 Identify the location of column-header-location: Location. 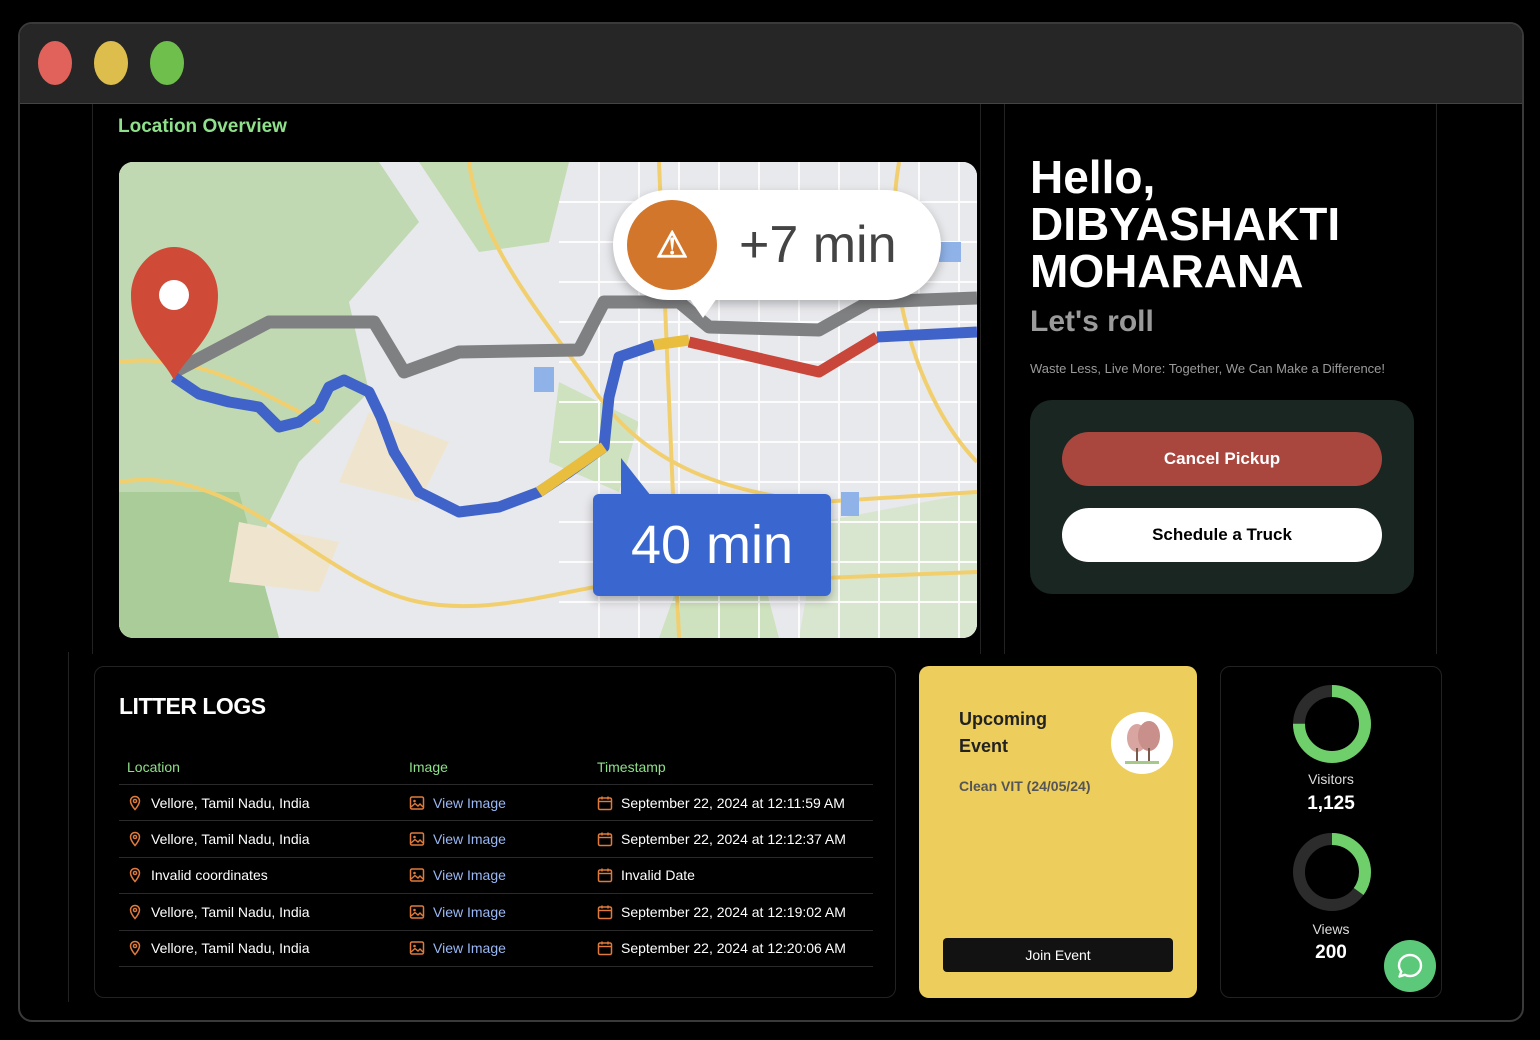
(153, 766).